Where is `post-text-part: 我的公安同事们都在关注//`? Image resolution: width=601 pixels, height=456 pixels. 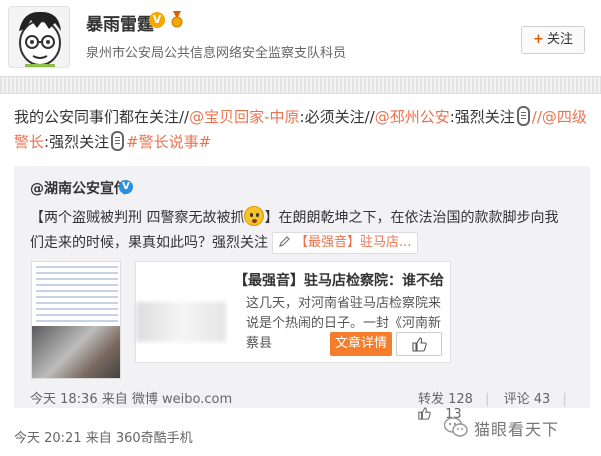
post-text-part: 我的公安同事们都在关注// is located at coordinates (102, 117).